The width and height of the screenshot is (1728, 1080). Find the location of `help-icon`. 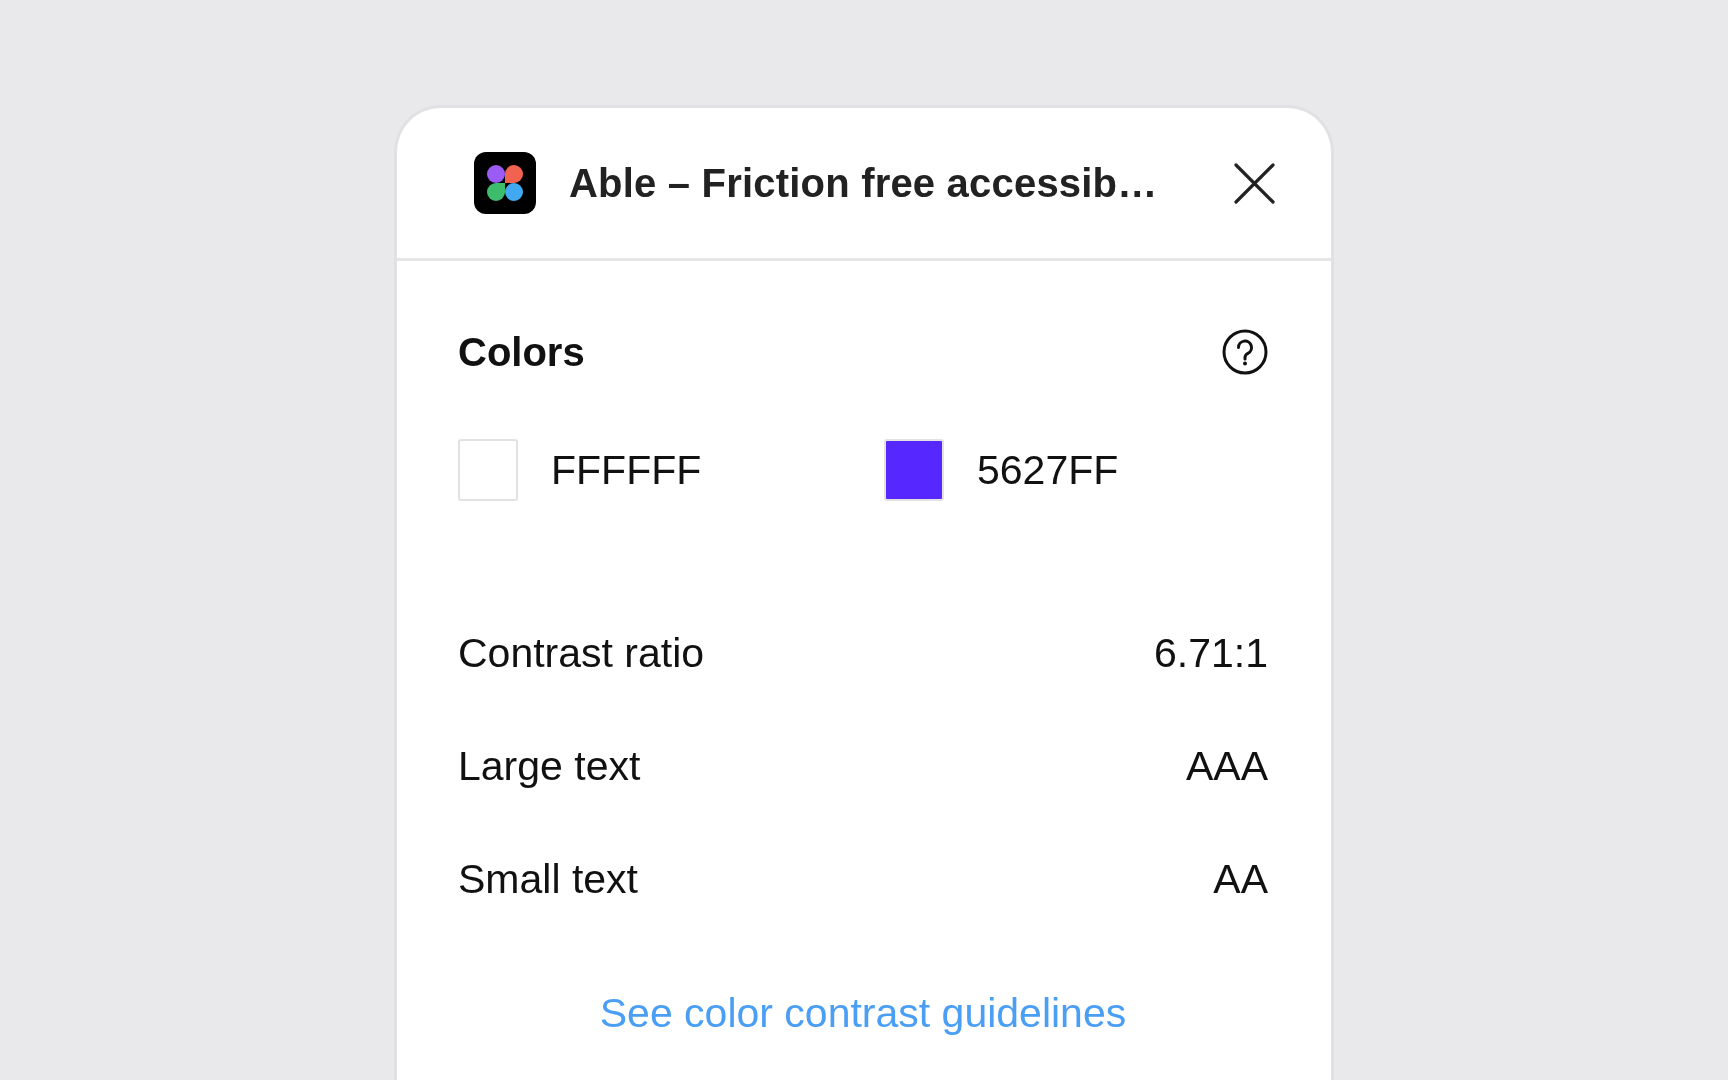

help-icon is located at coordinates (1245, 352).